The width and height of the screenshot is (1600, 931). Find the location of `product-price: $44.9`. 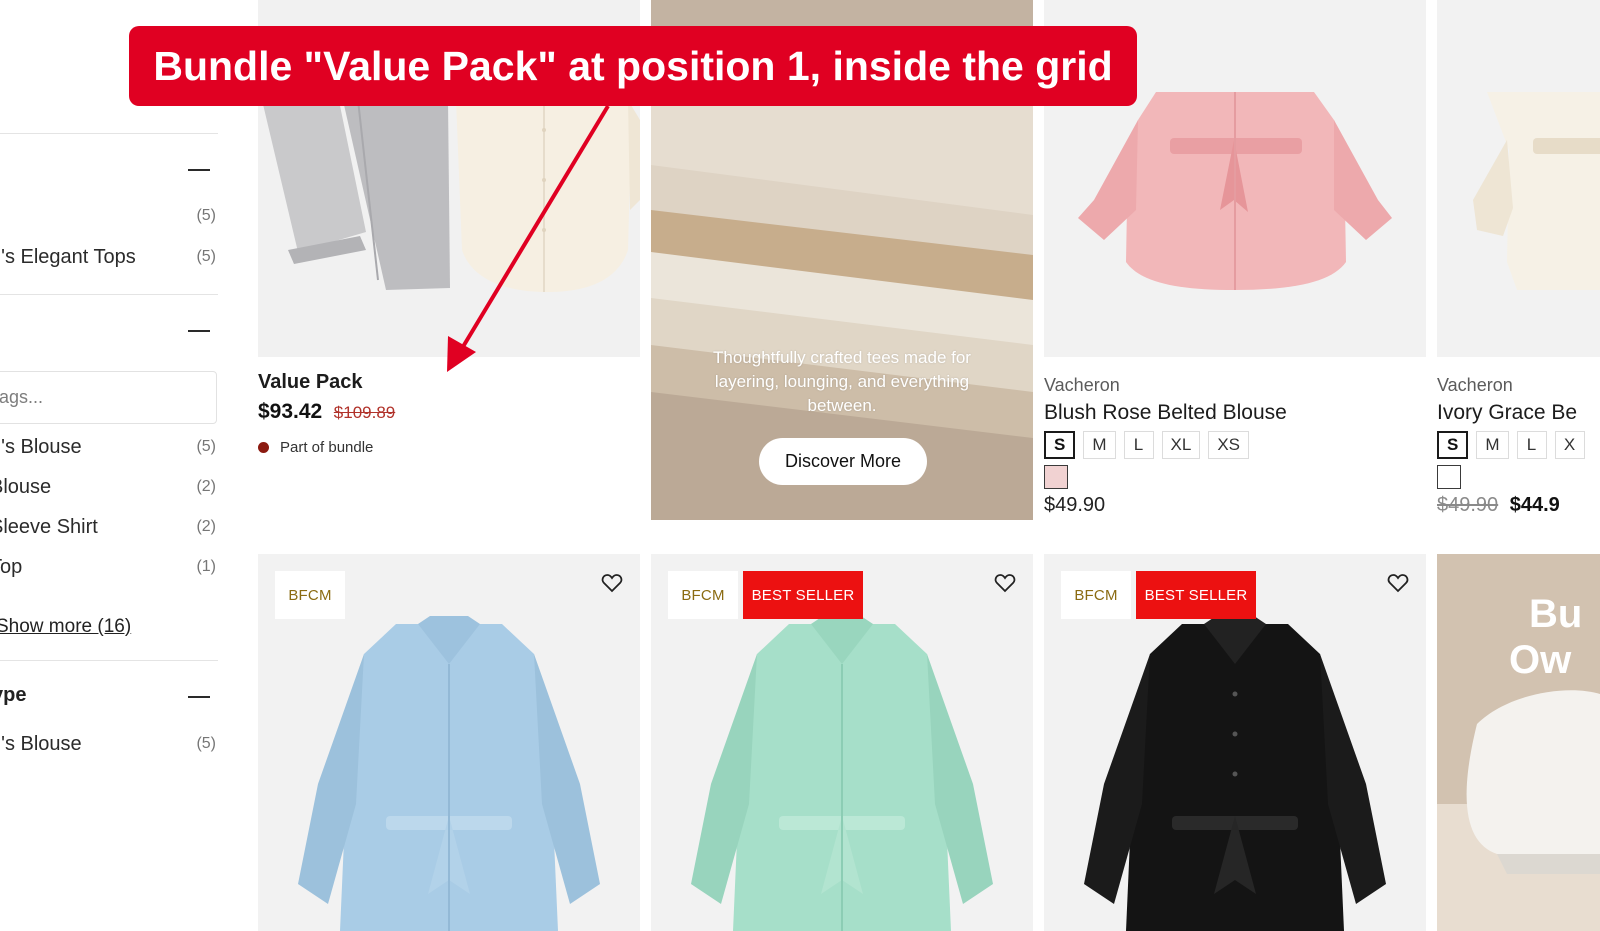

product-price: $44.9 is located at coordinates (1534, 505).